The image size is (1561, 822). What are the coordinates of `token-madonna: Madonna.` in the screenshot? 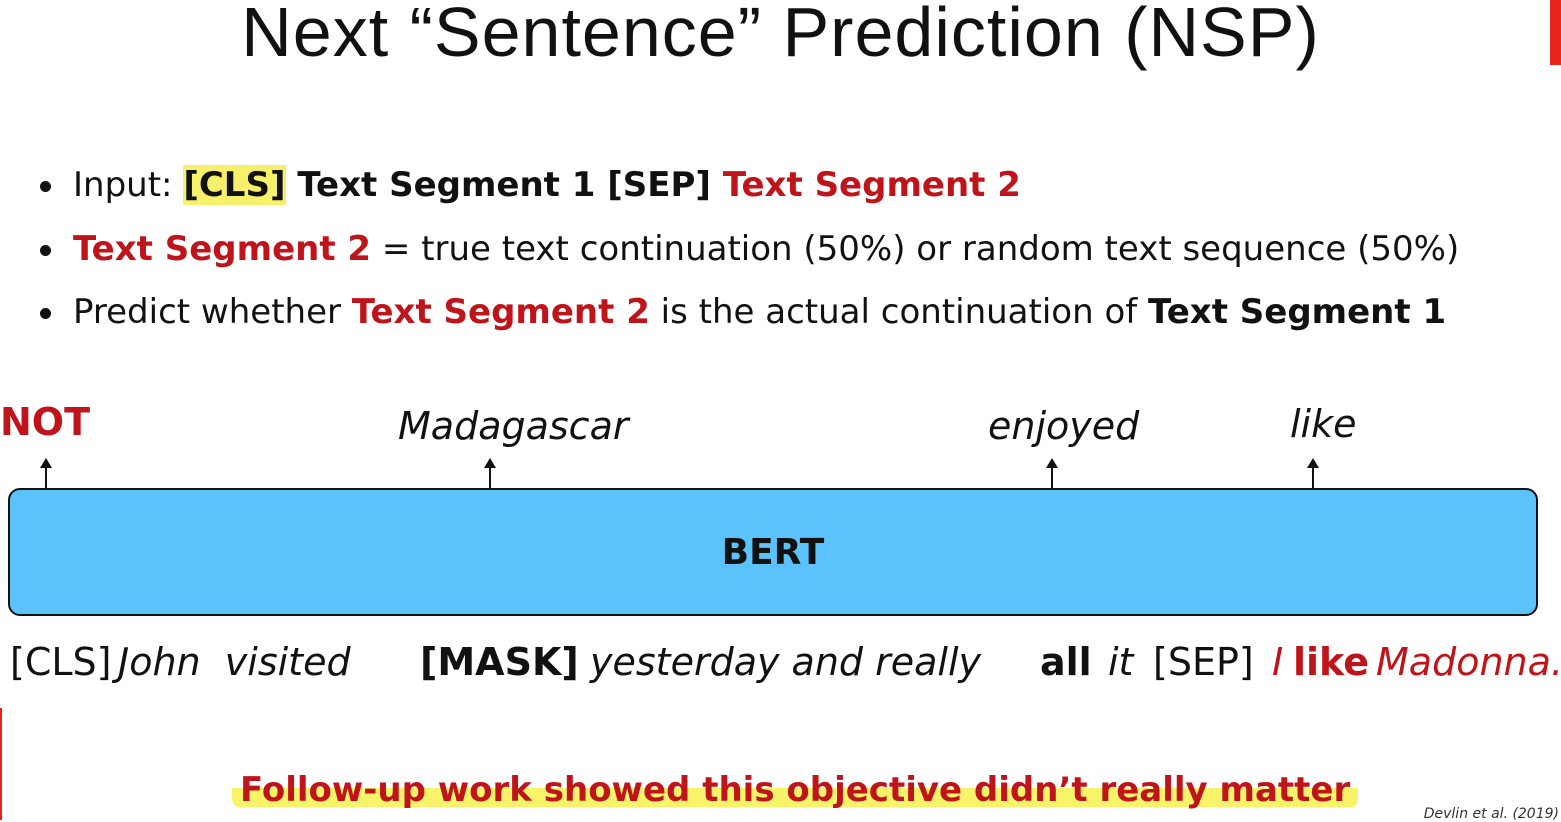 It's located at (1468, 662).